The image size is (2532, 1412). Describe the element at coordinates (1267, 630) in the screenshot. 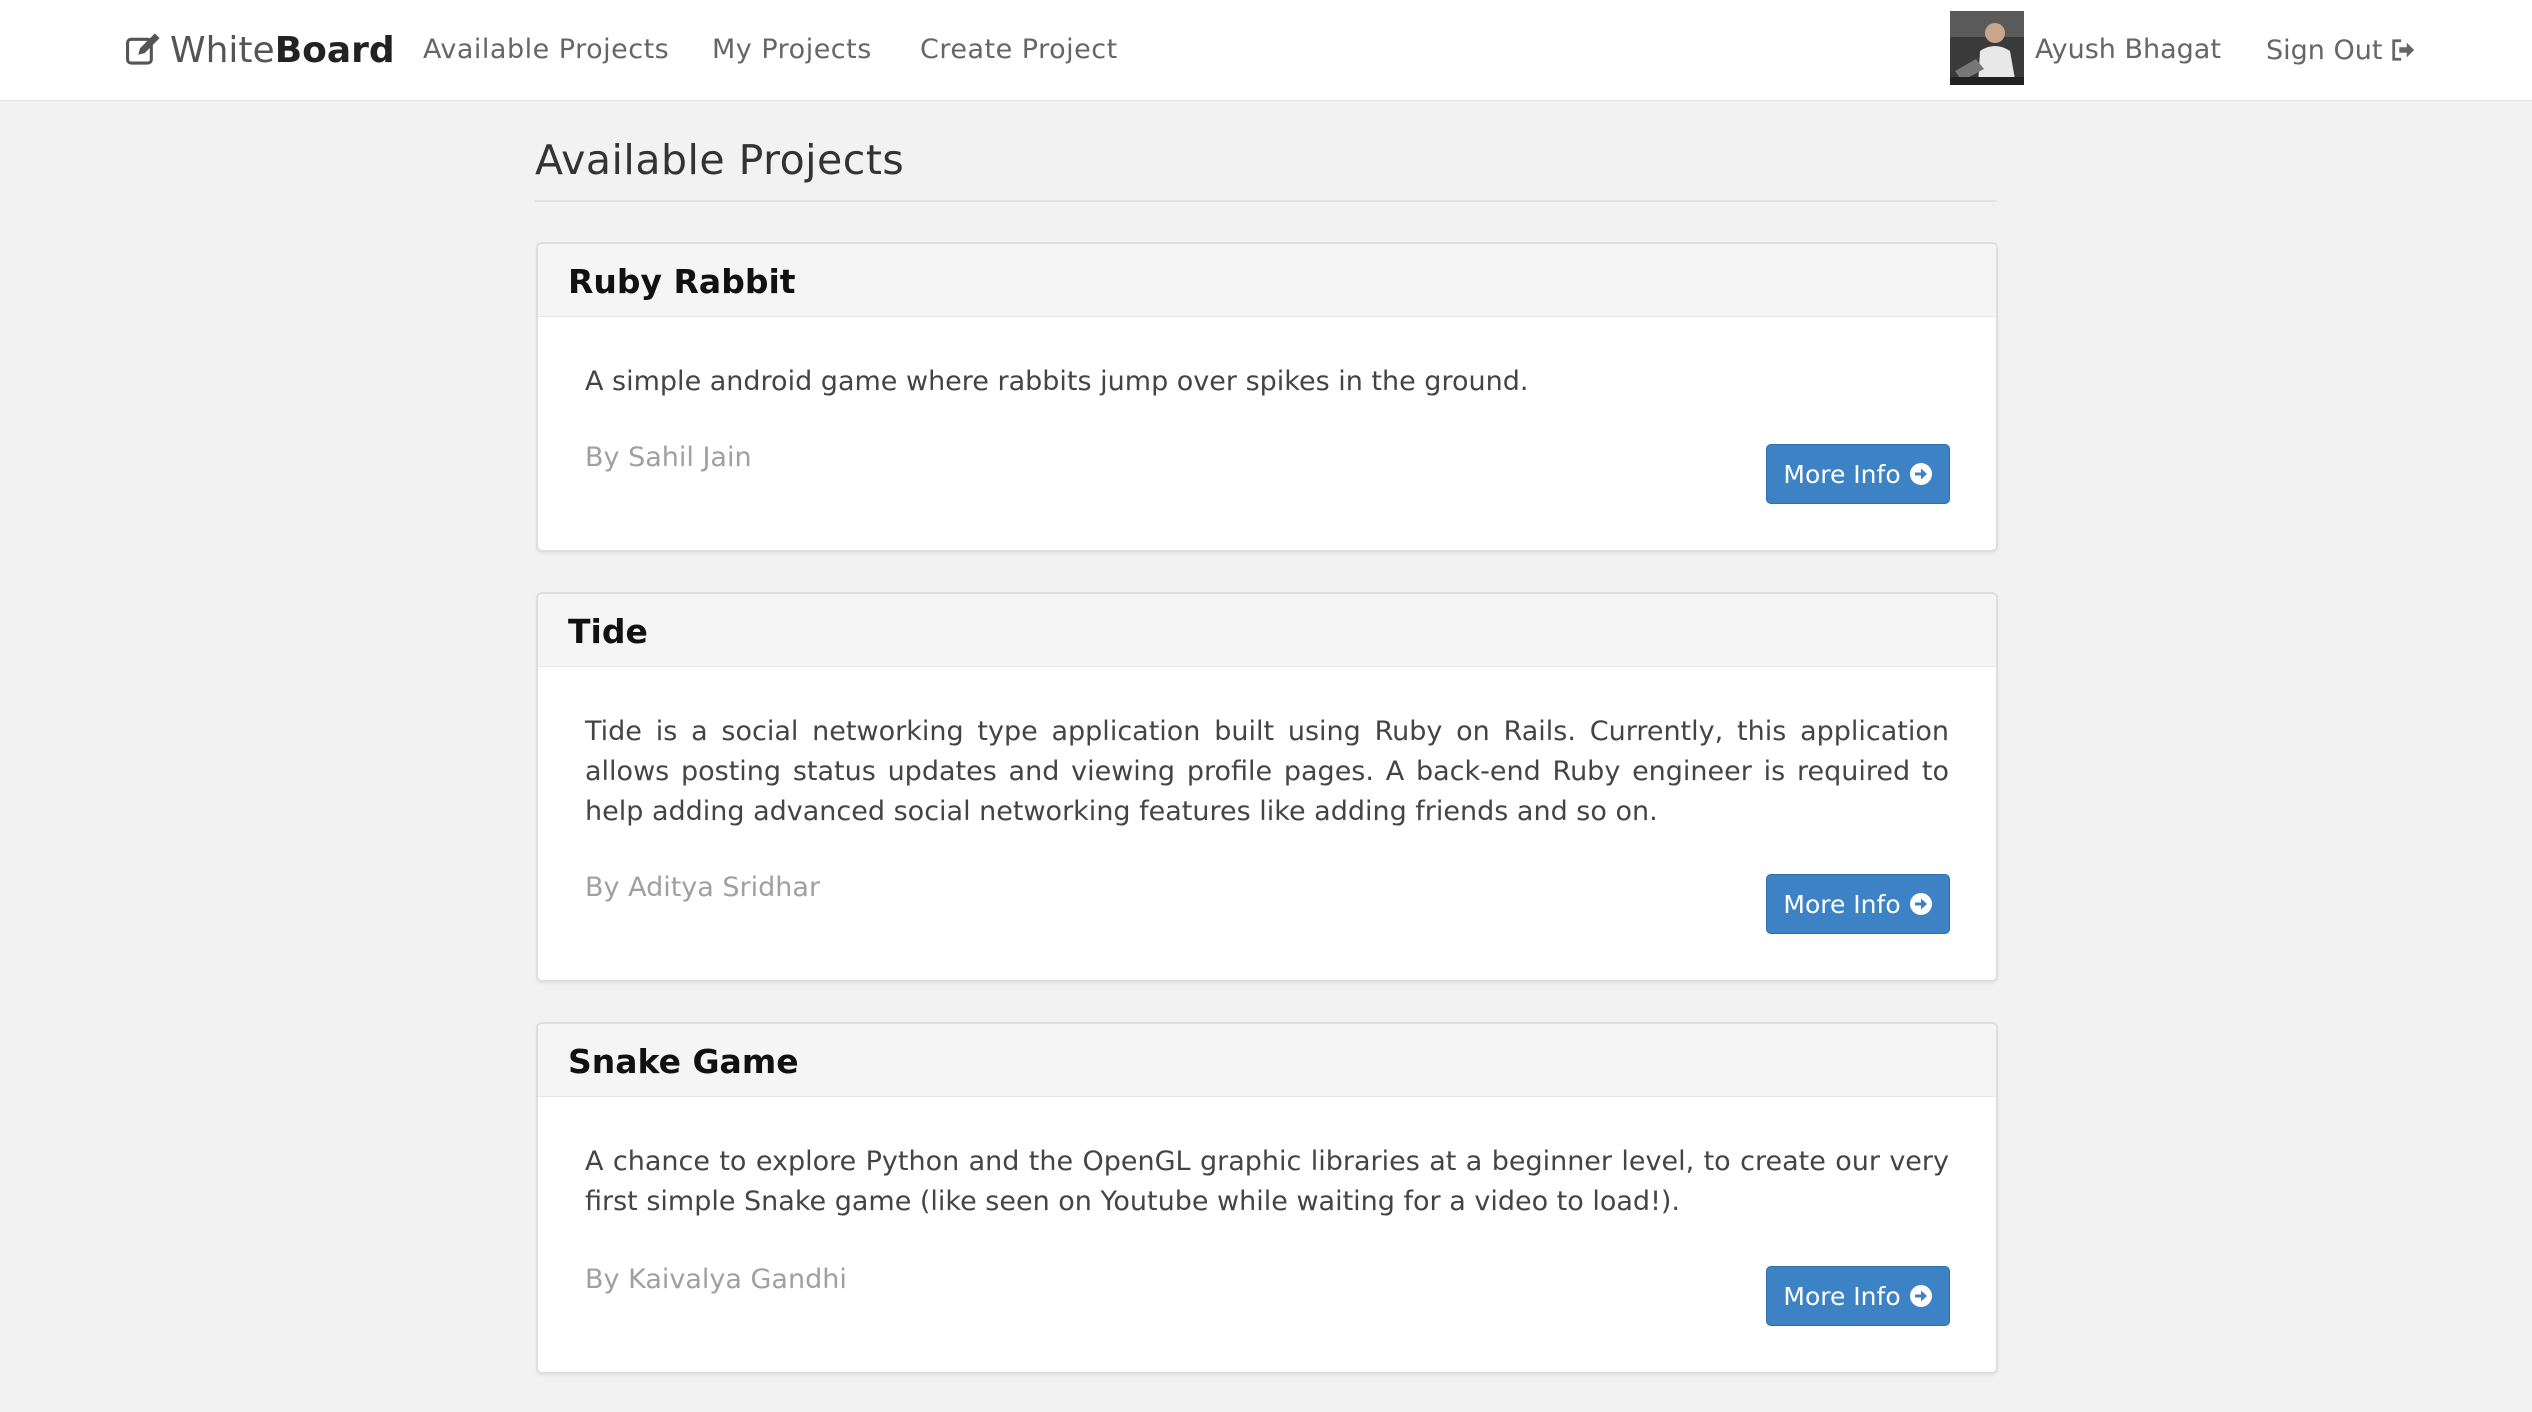

I see `card-header: Tide` at that location.